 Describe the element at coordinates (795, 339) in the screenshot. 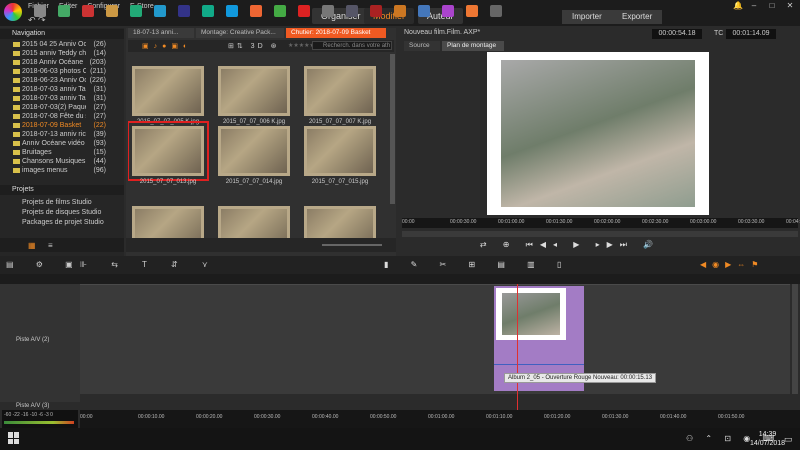

I see `timeline-vscroll` at that location.